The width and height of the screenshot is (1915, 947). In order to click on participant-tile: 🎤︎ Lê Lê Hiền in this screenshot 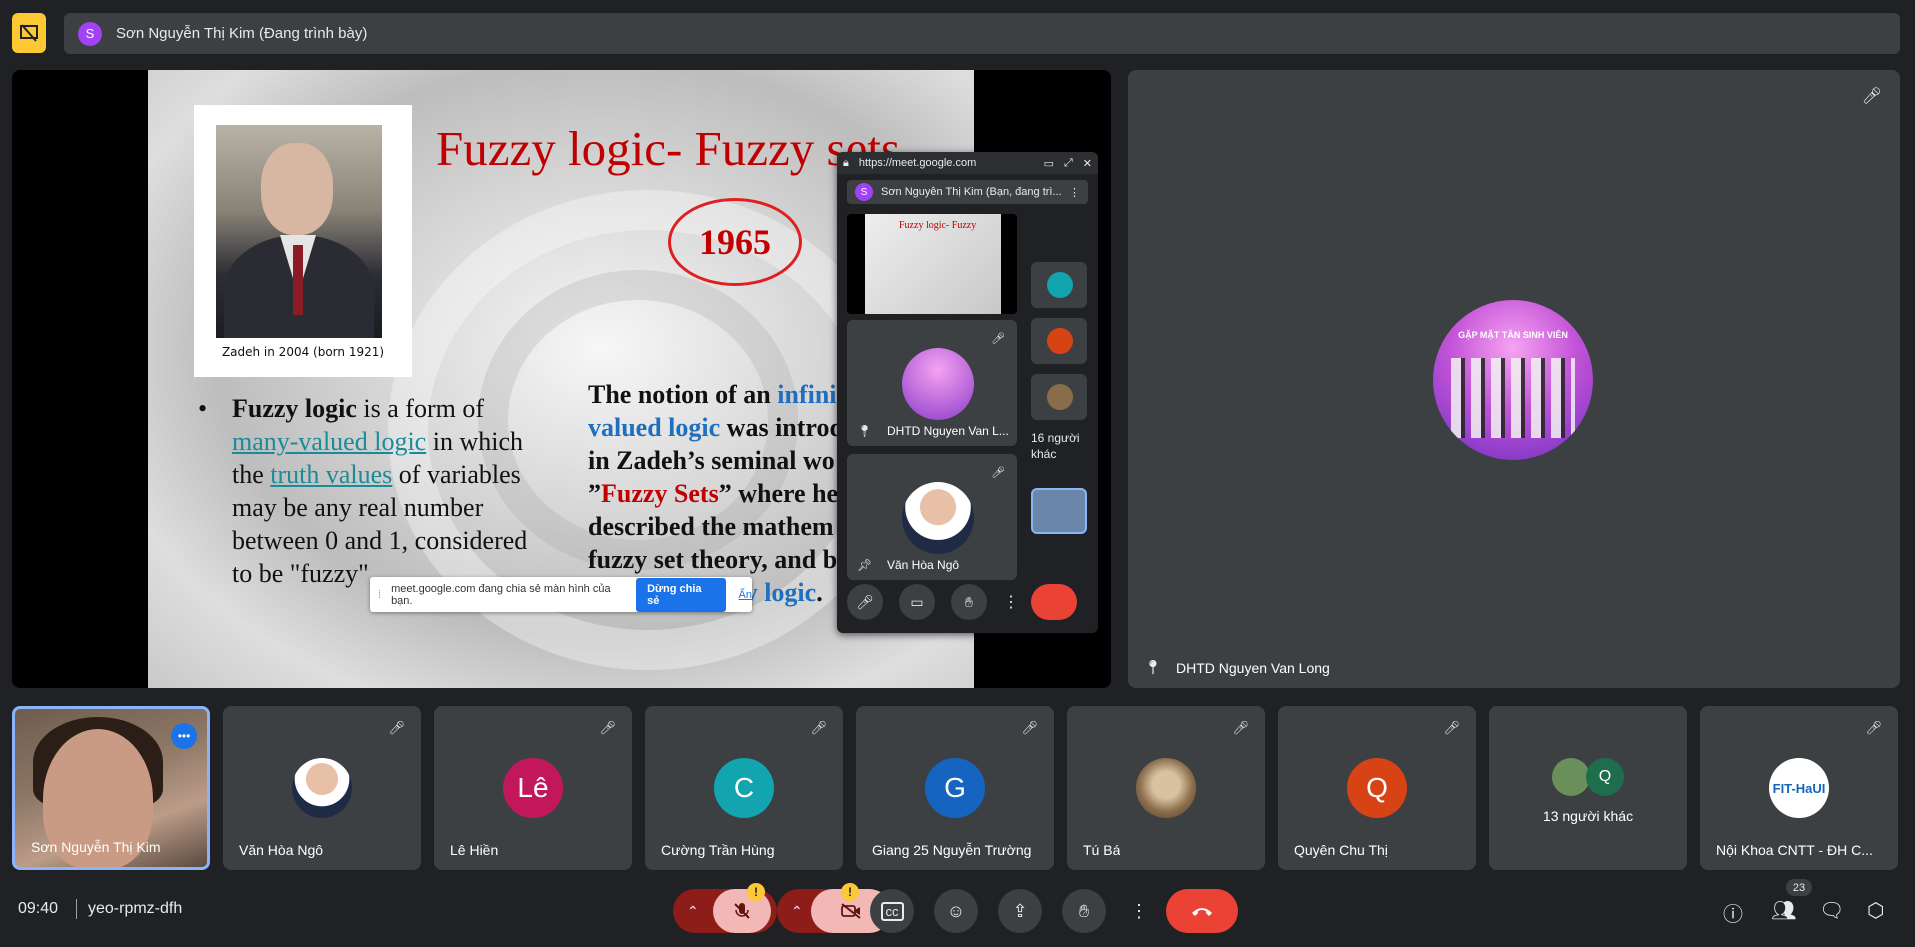, I will do `click(533, 788)`.